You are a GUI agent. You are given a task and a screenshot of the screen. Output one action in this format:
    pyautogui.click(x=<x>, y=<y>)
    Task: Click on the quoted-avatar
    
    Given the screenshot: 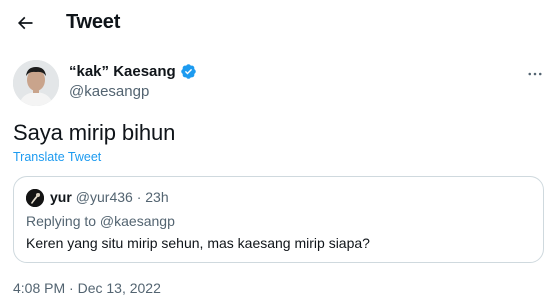 What is the action you would take?
    pyautogui.click(x=35, y=198)
    